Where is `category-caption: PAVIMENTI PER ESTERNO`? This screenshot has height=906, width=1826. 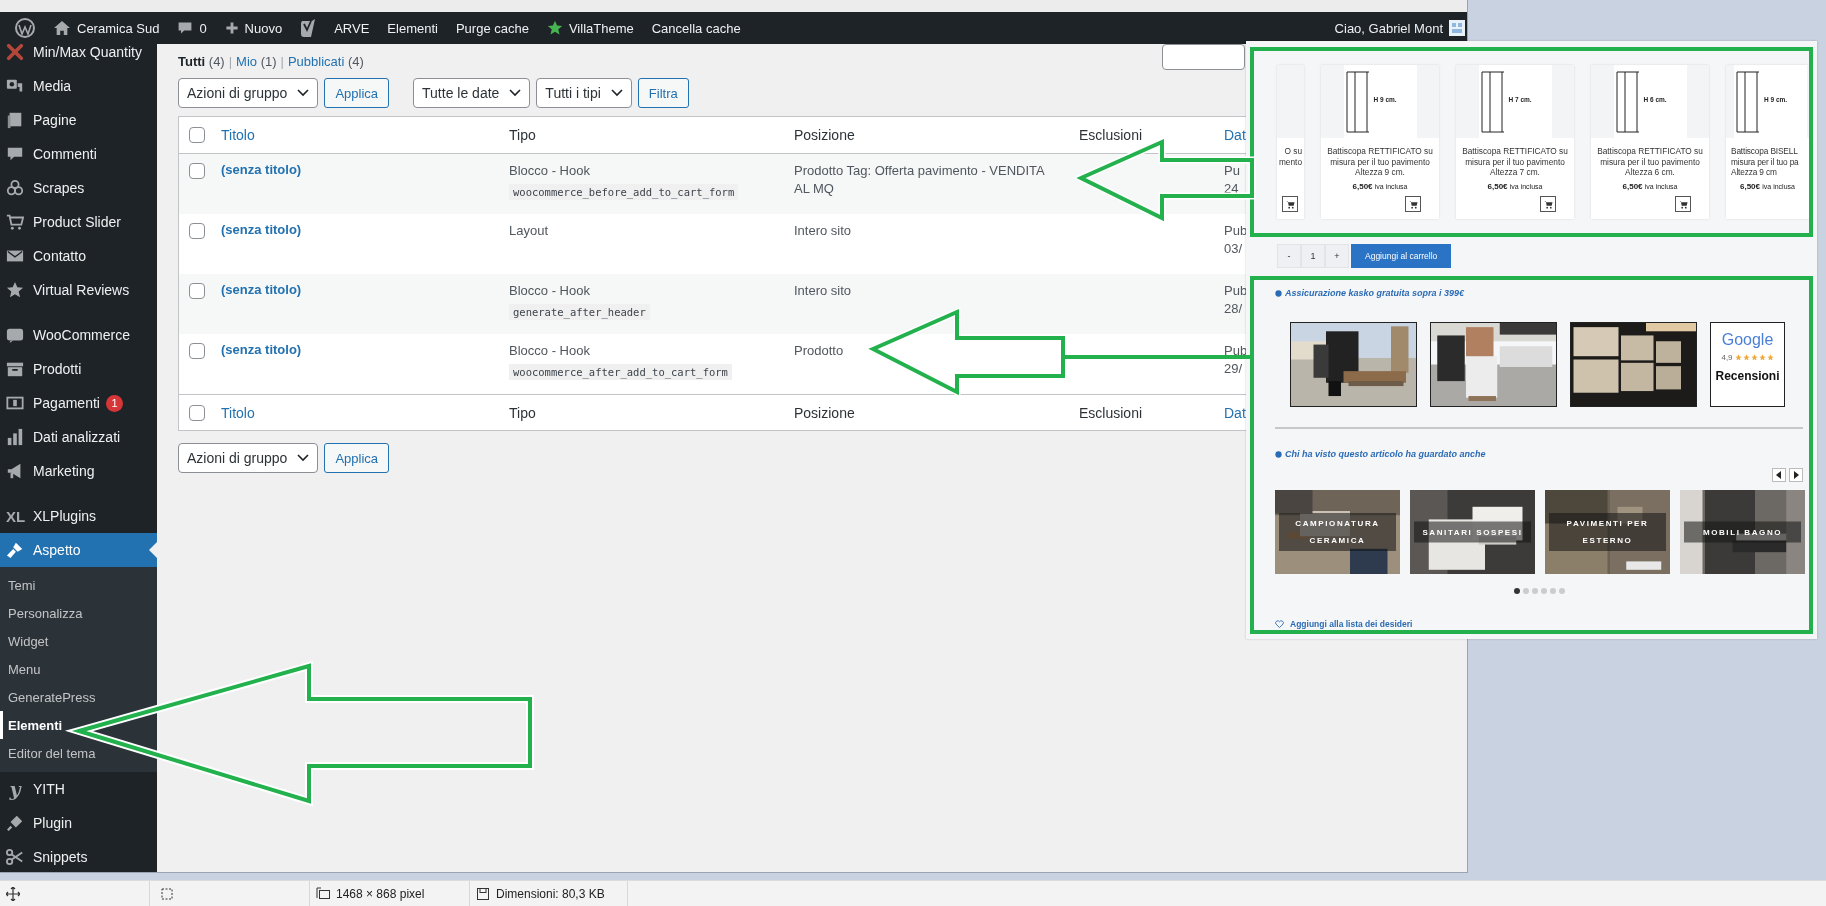
category-caption: PAVIMENTI PER ESTERNO is located at coordinates (1607, 532).